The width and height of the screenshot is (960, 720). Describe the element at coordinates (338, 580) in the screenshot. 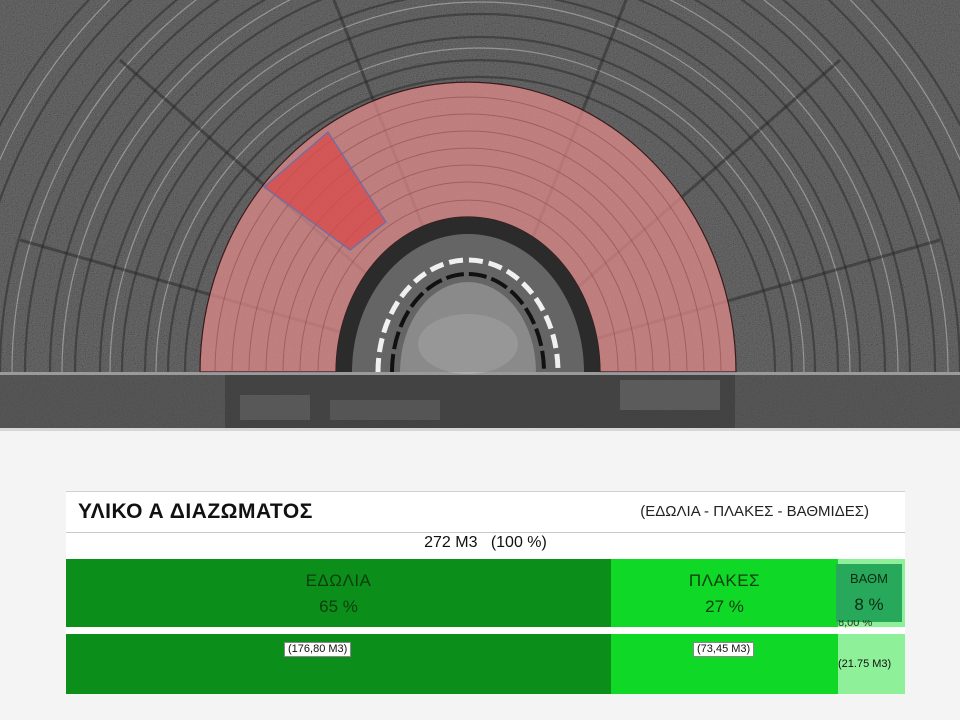

I see `segment-edolia-label: ΕΔΩΛΙΑ` at that location.